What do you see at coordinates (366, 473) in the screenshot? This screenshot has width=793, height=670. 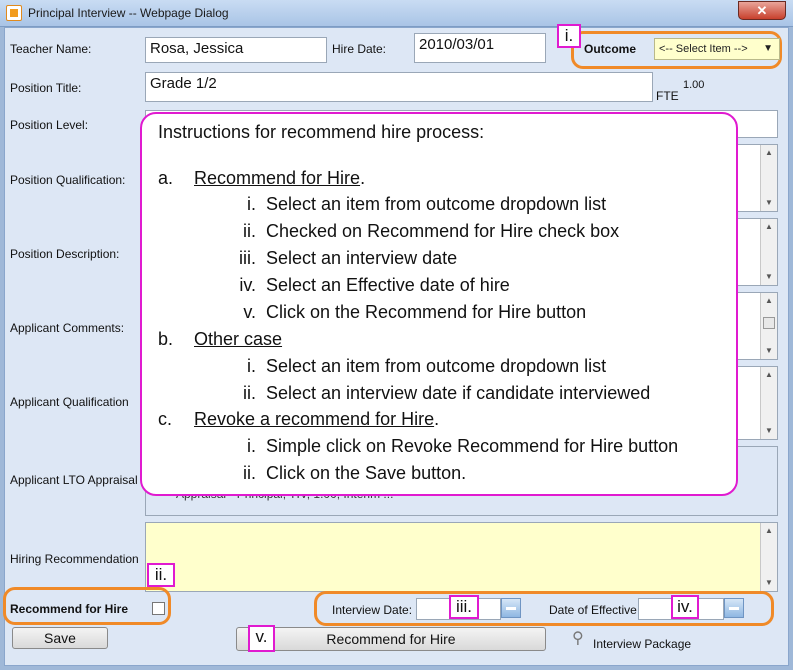 I see `c-item-text: Click on the Save button.` at bounding box center [366, 473].